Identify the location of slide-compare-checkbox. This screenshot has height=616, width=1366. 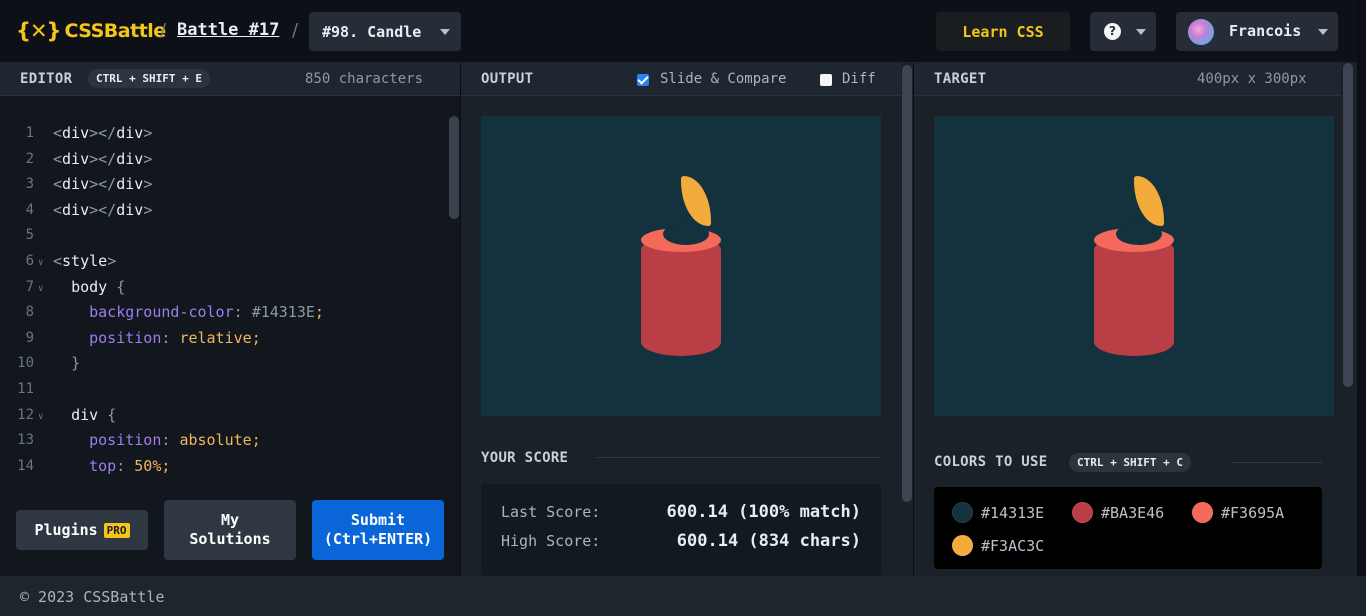
(643, 80).